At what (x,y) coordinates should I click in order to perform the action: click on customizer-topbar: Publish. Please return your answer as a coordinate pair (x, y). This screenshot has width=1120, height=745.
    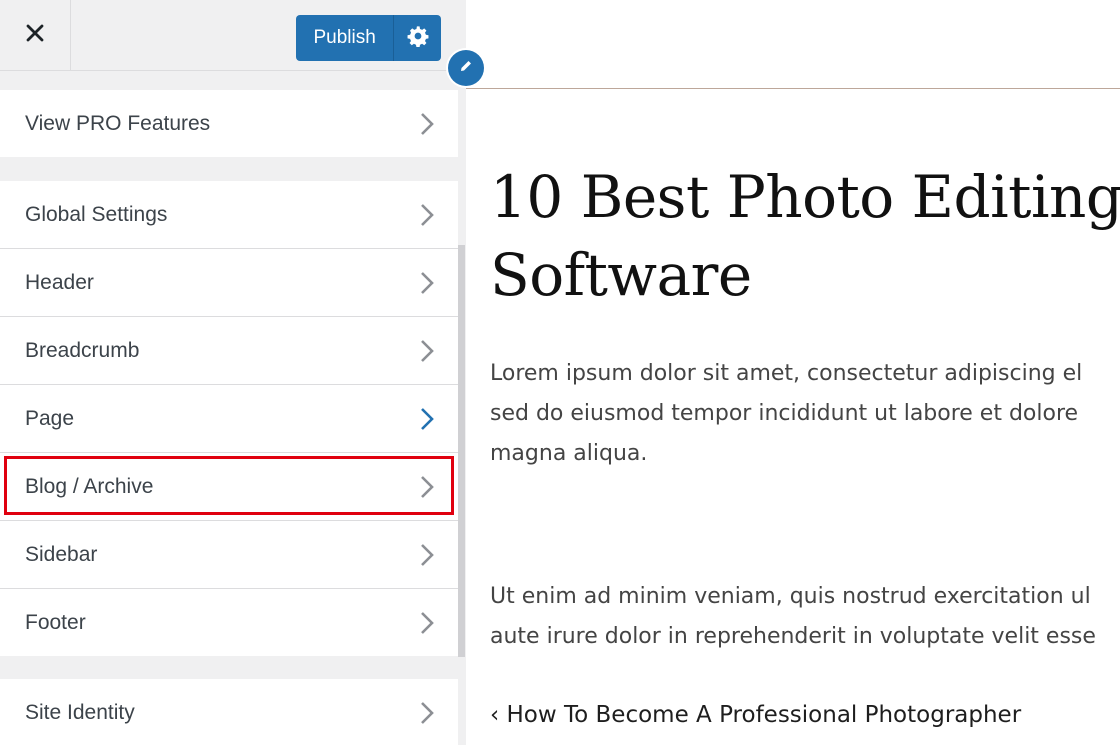
    Looking at the image, I should click on (233, 35).